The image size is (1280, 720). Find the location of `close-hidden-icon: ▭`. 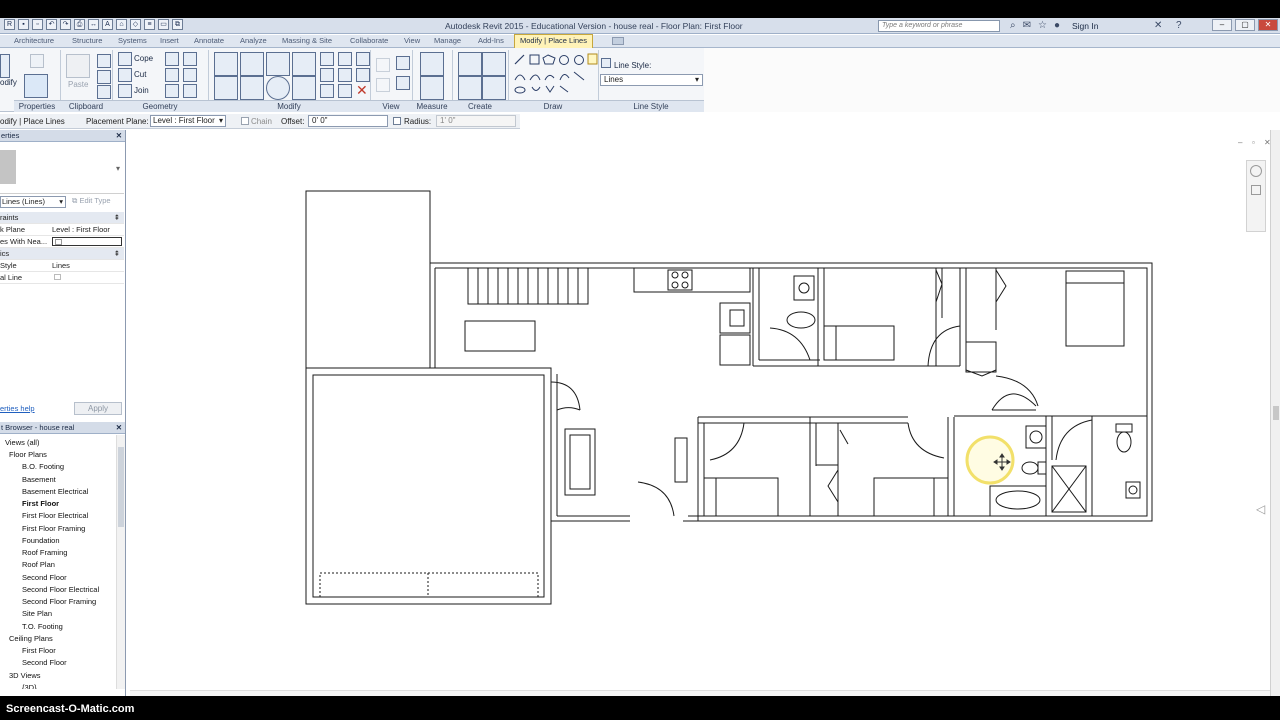

close-hidden-icon: ▭ is located at coordinates (163, 24).